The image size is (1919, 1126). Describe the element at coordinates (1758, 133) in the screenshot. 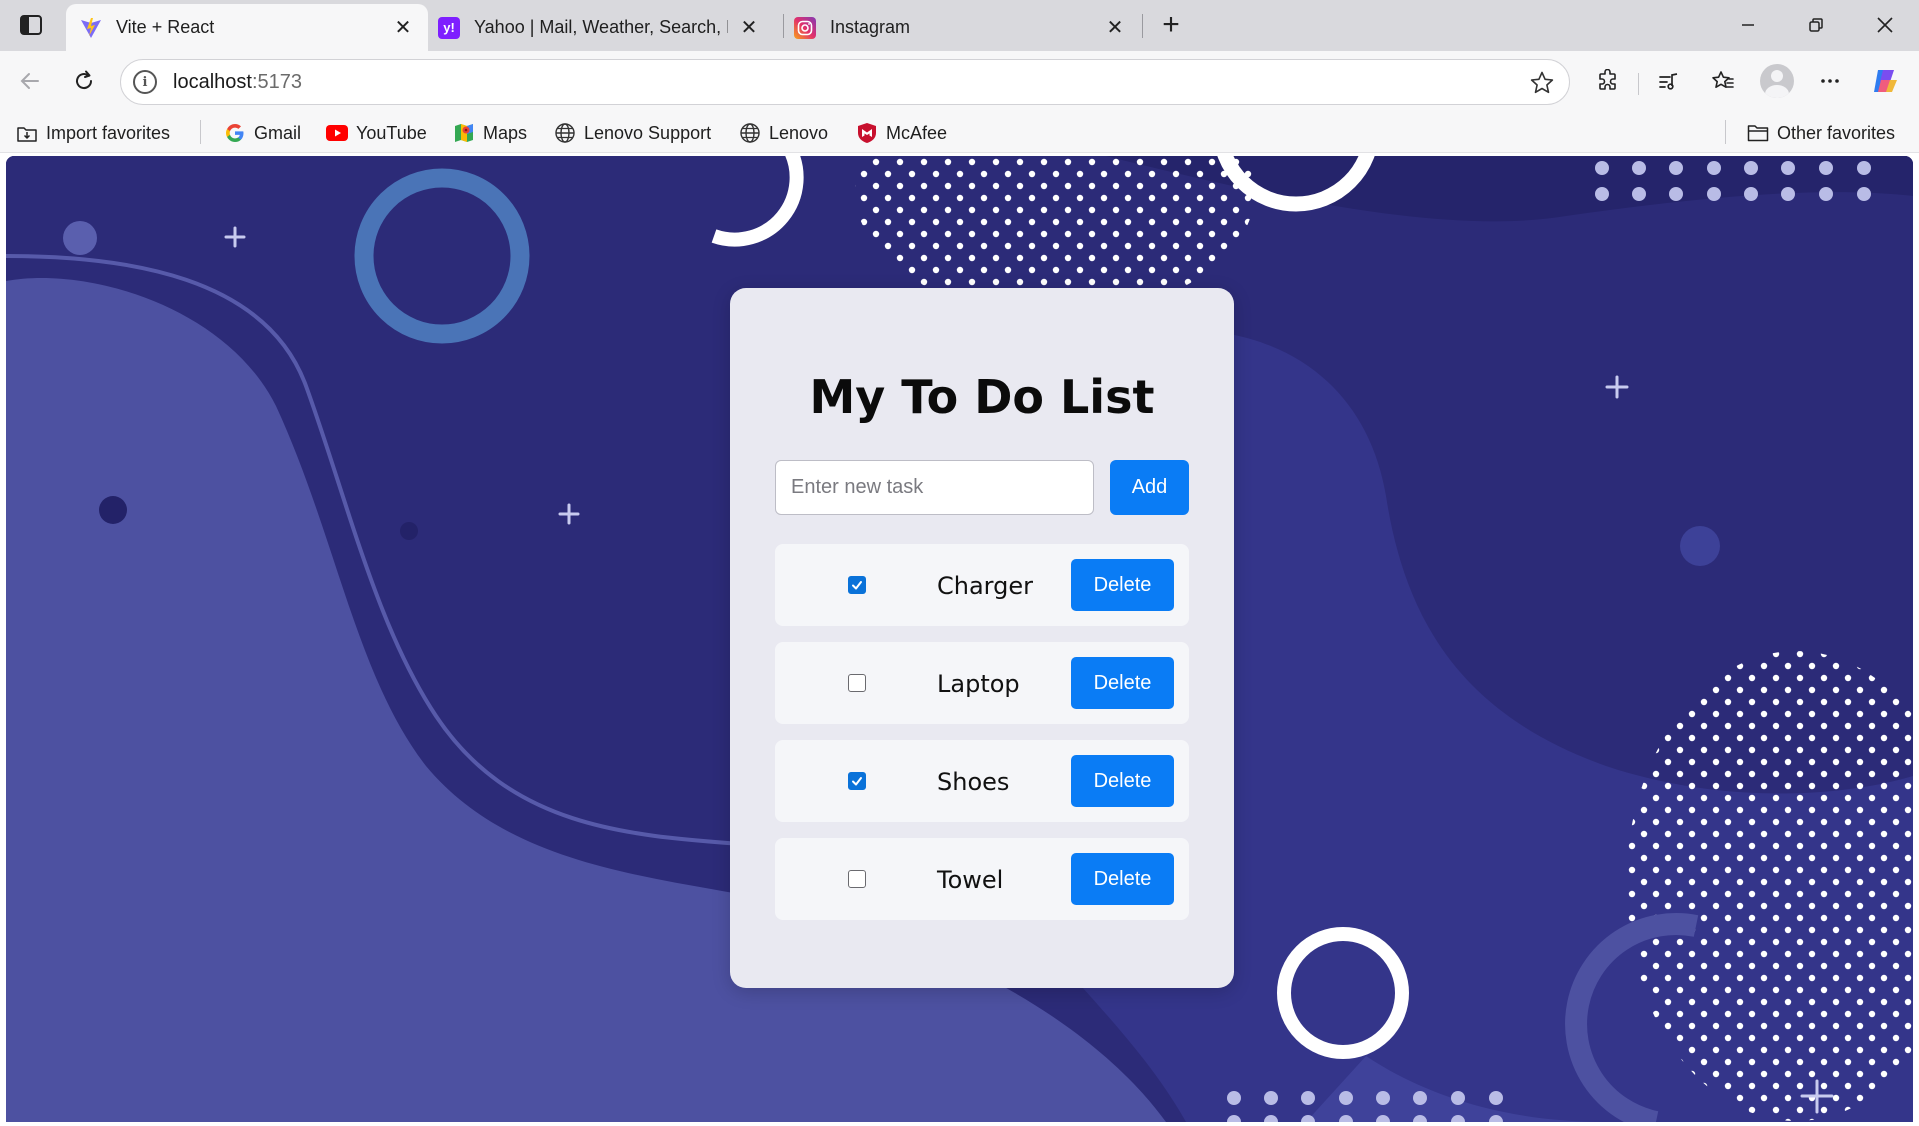

I see `folder-icon` at that location.